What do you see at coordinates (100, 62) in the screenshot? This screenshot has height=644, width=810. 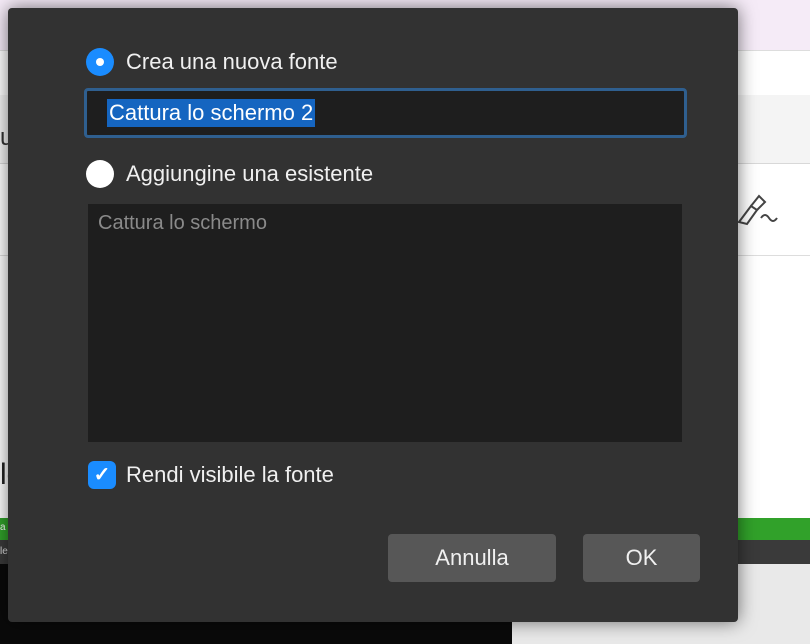 I see `create-new-radio` at bounding box center [100, 62].